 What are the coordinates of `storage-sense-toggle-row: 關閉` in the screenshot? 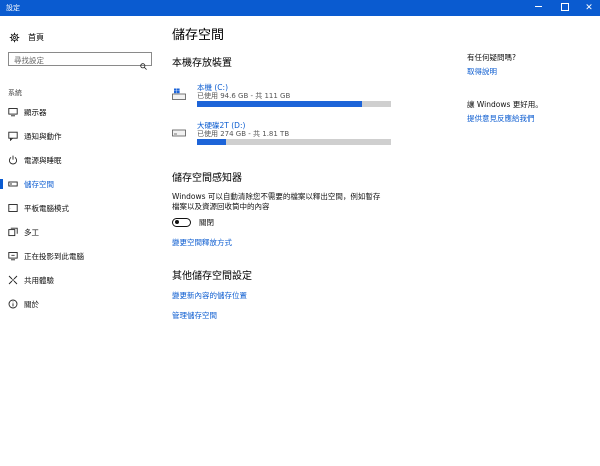 It's located at (193, 222).